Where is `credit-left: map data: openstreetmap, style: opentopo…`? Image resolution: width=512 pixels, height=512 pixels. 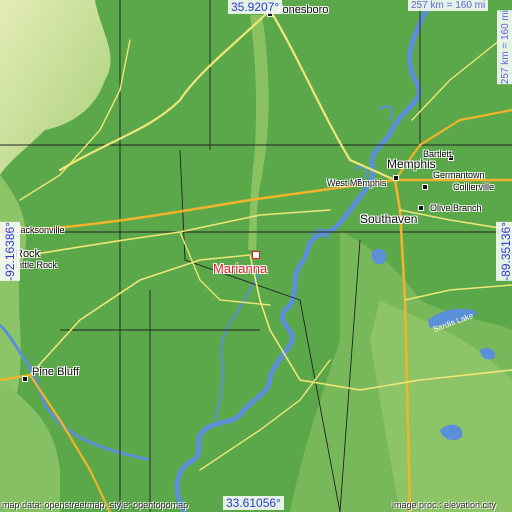
credit-left: map data: openstreetmap, style: opentopo… is located at coordinates (95, 505).